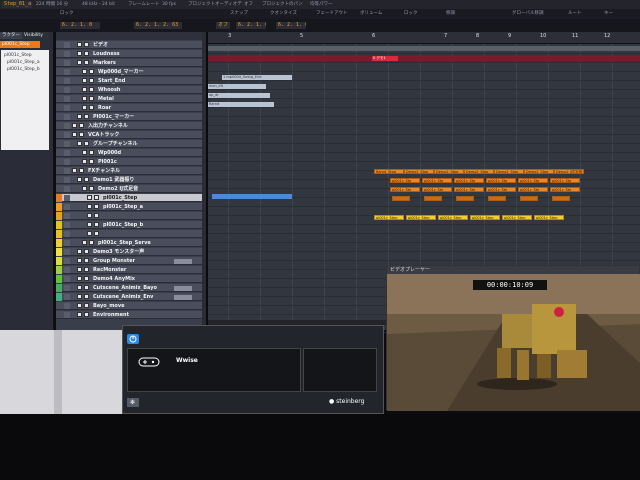  What do you see at coordinates (108, 126) in the screenshot?
I see `track-name: 入出力チャンネル` at bounding box center [108, 126].